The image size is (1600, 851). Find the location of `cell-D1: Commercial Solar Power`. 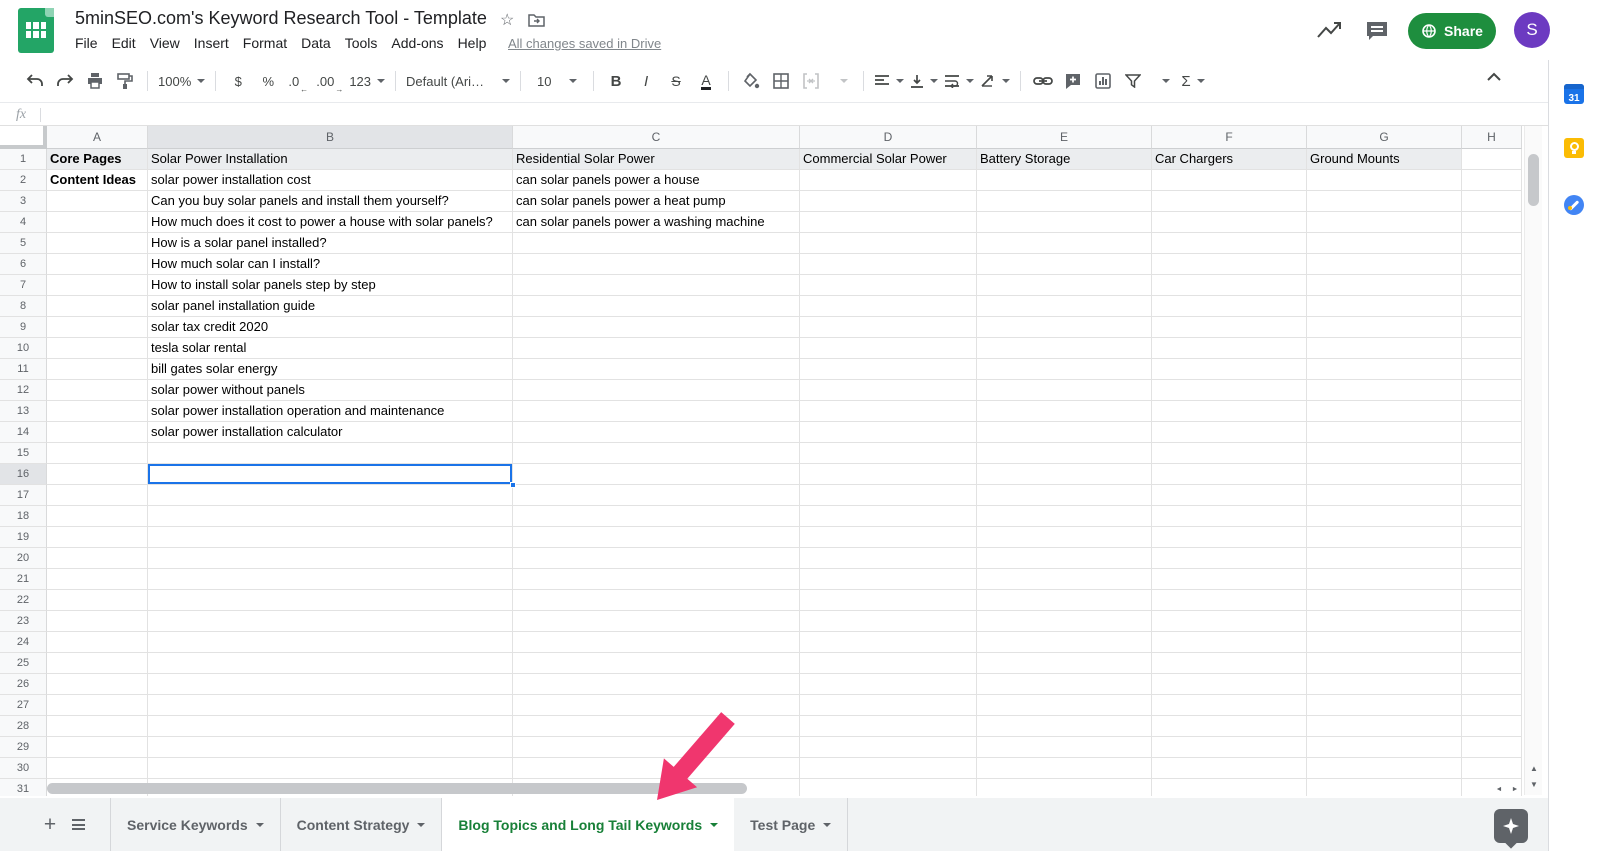

cell-D1: Commercial Solar Power is located at coordinates (888, 159).